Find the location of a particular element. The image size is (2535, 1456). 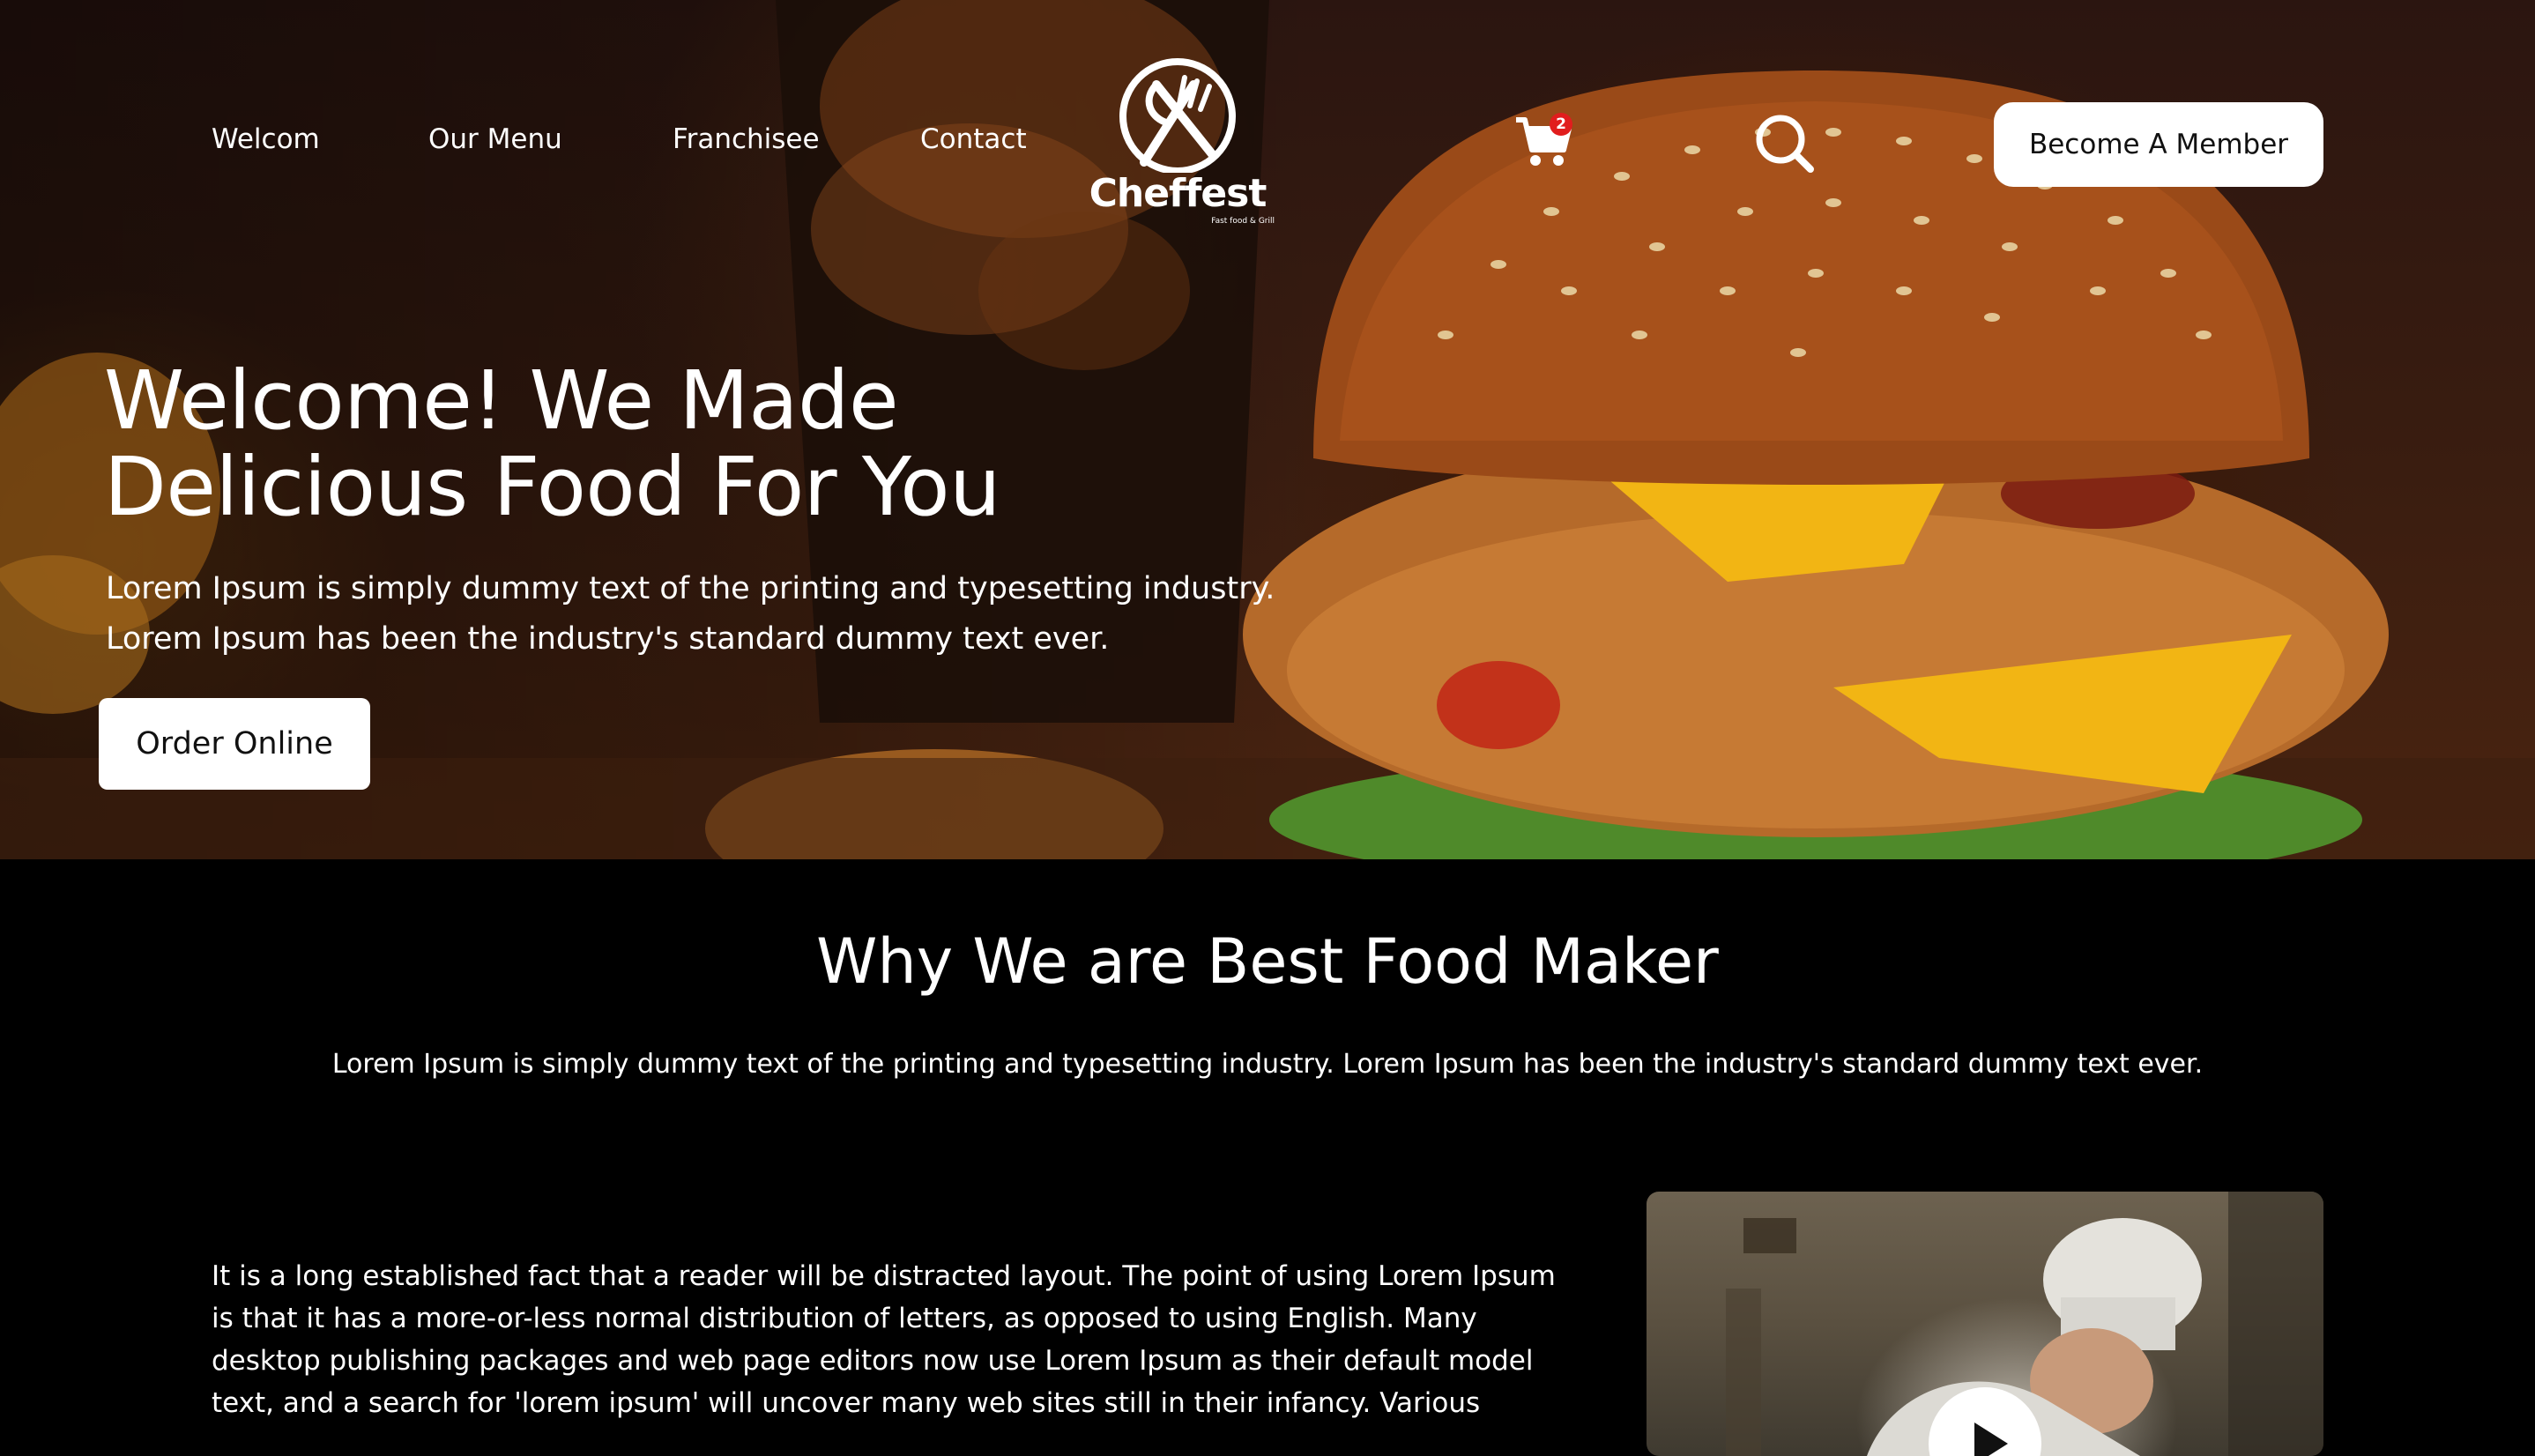

hero-title: Welcome! We Made Delicious Food For You is located at coordinates (677, 444).